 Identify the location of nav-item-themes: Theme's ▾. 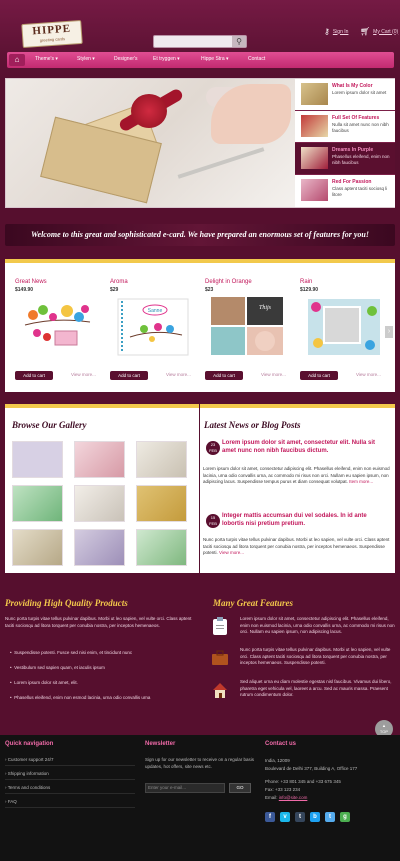
(46, 59).